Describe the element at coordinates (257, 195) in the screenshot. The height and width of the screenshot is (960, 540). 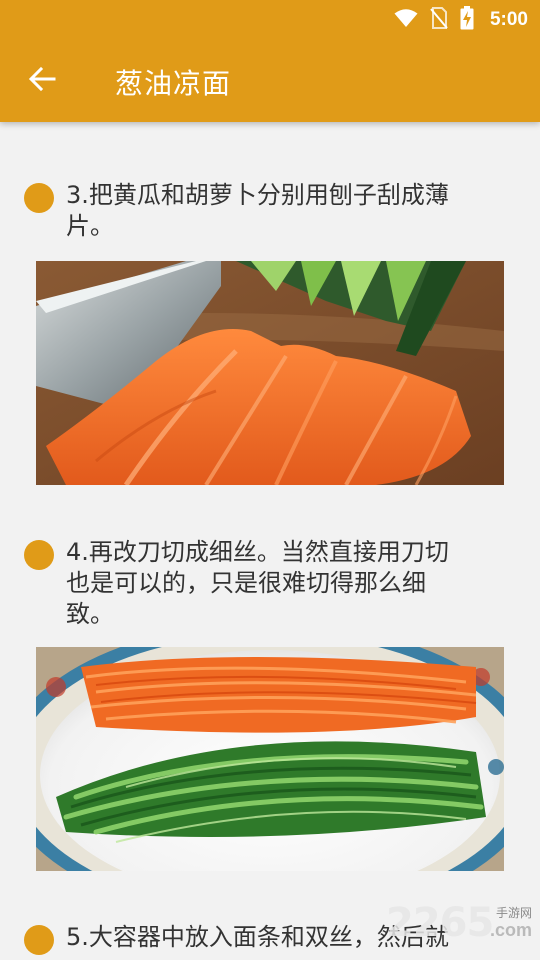
I see `step-text-line: 3.把黄瓜和胡萝卜分别用刨子刮成薄` at that location.